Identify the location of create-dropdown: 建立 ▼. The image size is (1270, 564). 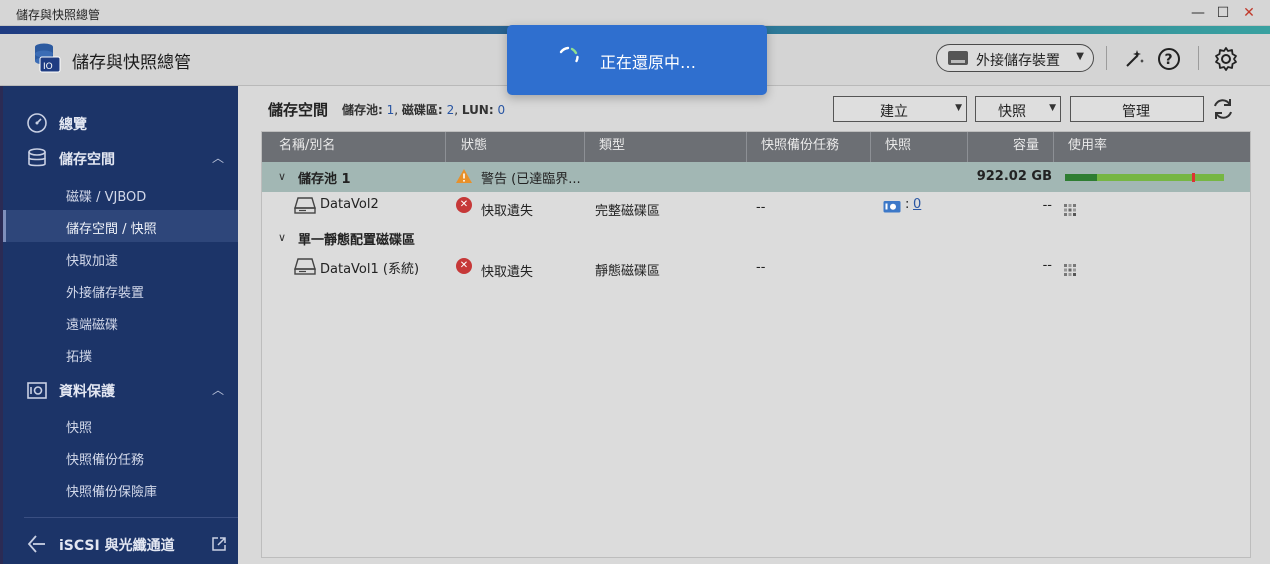
(900, 109).